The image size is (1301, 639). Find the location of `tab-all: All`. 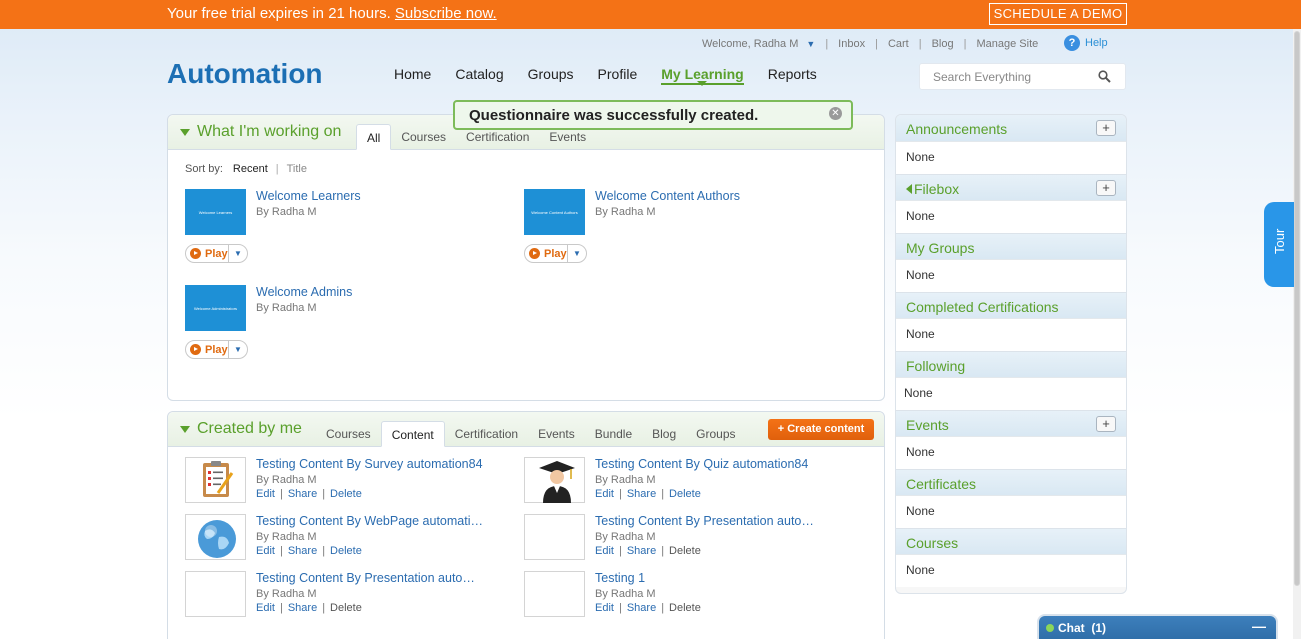

tab-all: All is located at coordinates (374, 137).